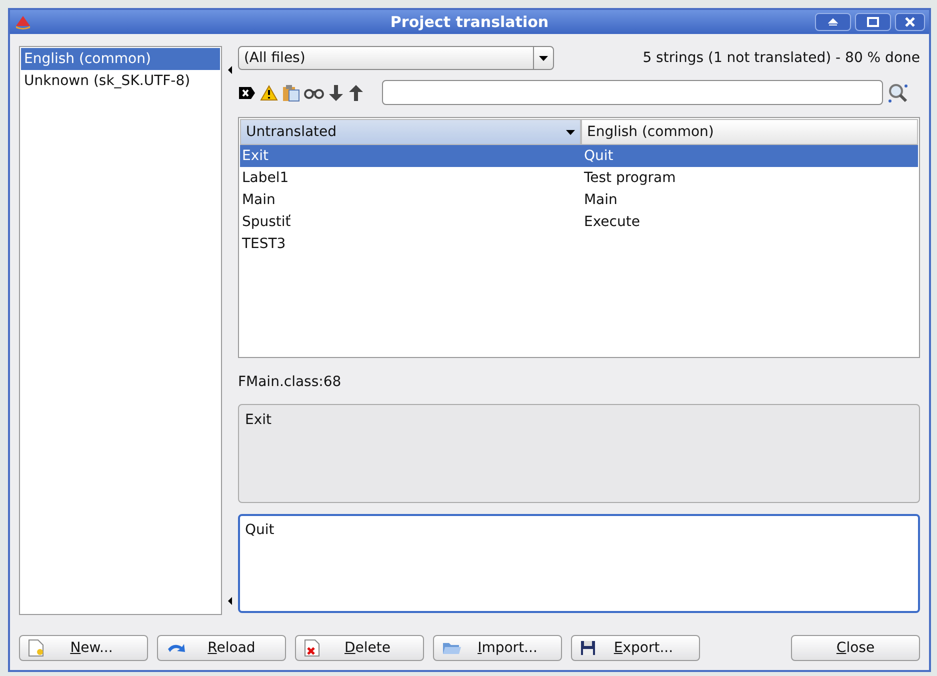 The height and width of the screenshot is (676, 937). What do you see at coordinates (269, 92) in the screenshot?
I see `warning-icon` at bounding box center [269, 92].